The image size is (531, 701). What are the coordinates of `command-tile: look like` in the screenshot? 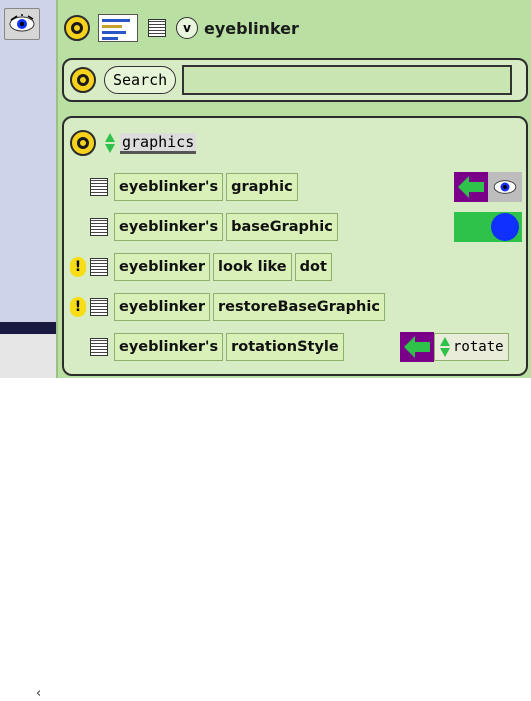 It's located at (252, 267).